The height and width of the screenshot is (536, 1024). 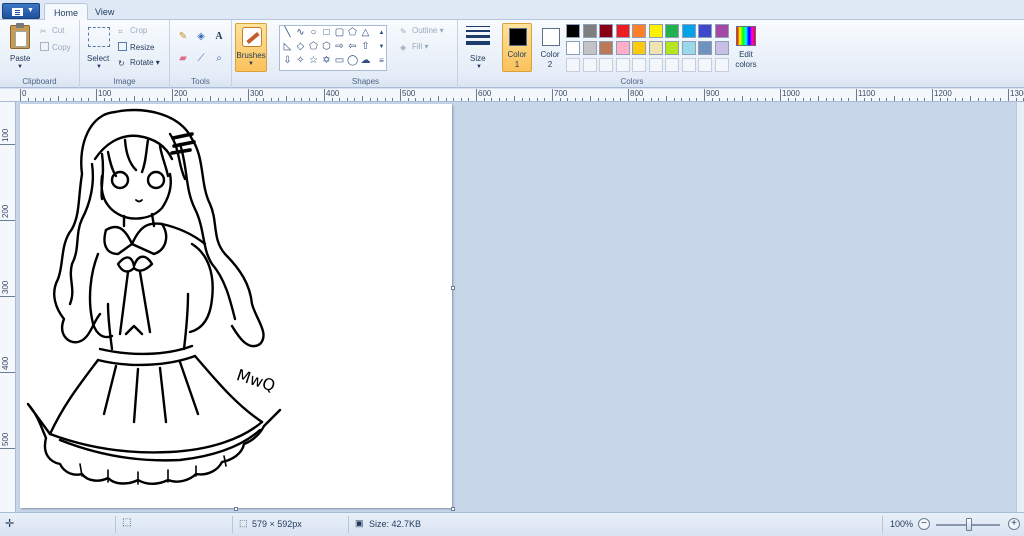 What do you see at coordinates (969, 524) in the screenshot?
I see `zoom-slider-thumb` at bounding box center [969, 524].